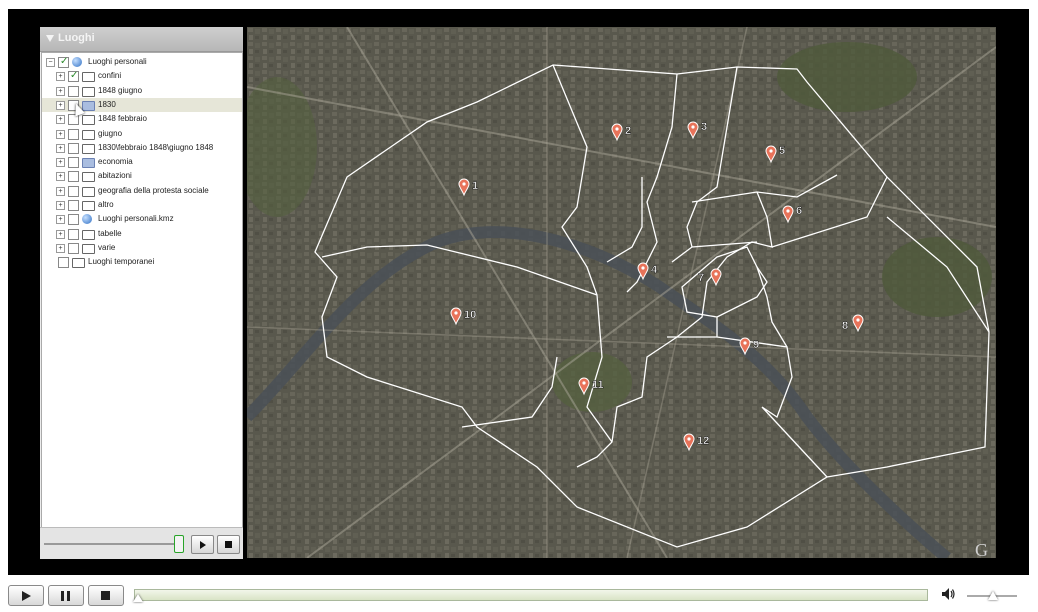 This screenshot has width=1038, height=612. I want to click on tour-speed-slider-track, so click(110, 544).